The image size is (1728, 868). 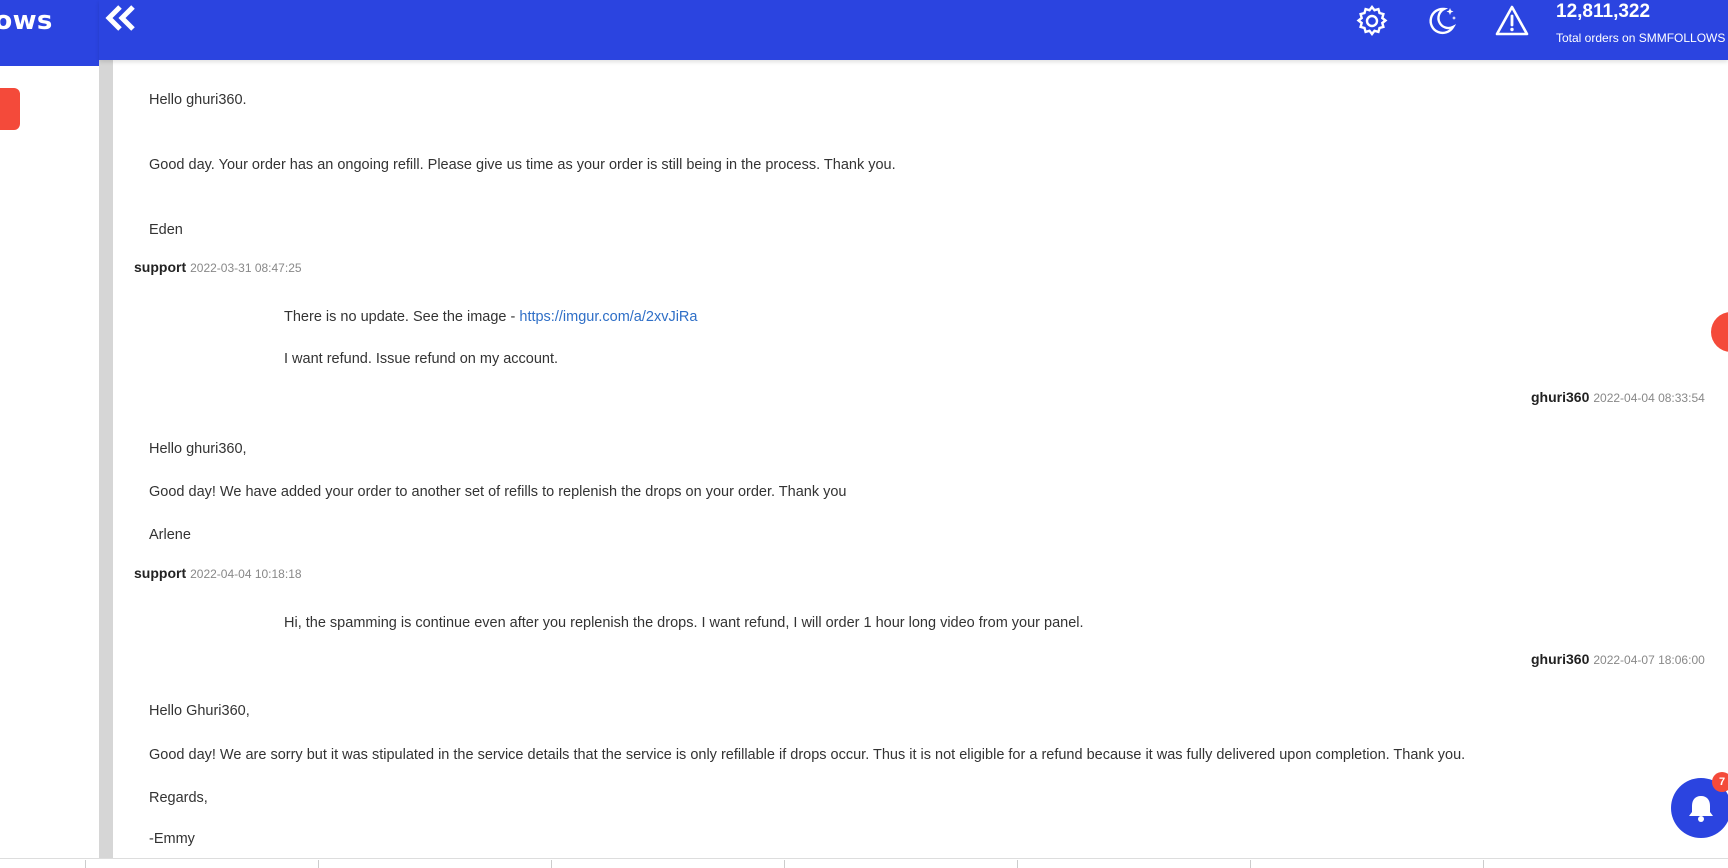 I want to click on message-text: -Emmy, so click(x=172, y=839).